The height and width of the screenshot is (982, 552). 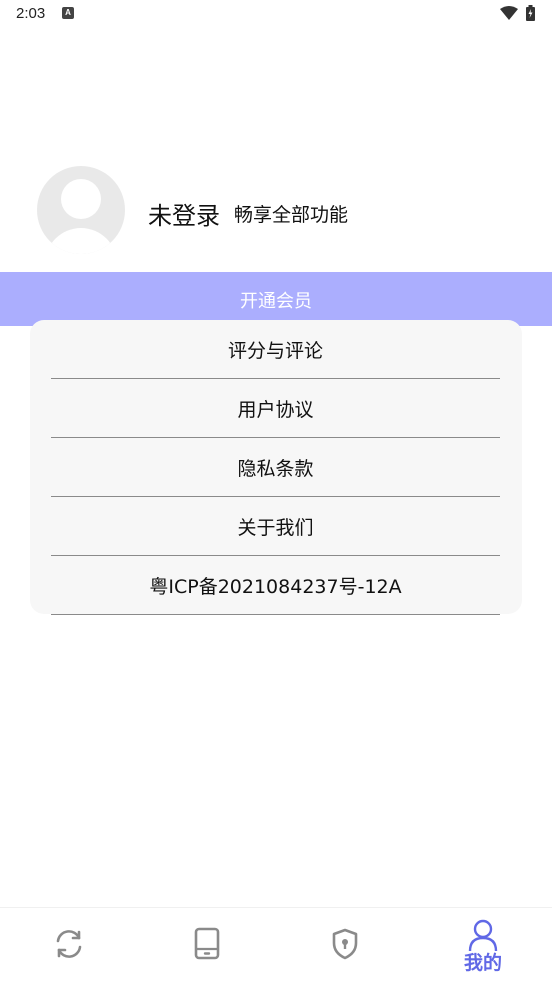 I want to click on vip-button-label: 开通会员, so click(x=276, y=301).